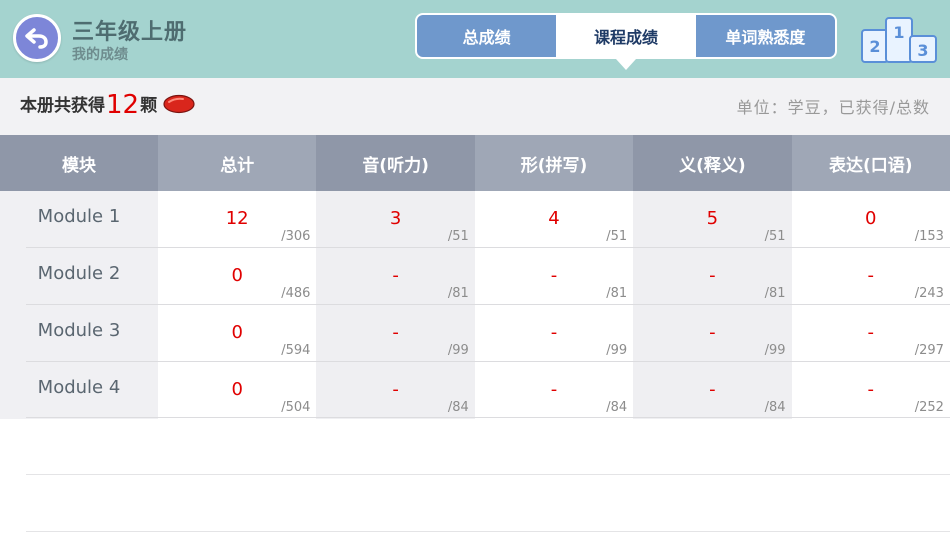  I want to click on score-cell: 0/486, so click(237, 276).